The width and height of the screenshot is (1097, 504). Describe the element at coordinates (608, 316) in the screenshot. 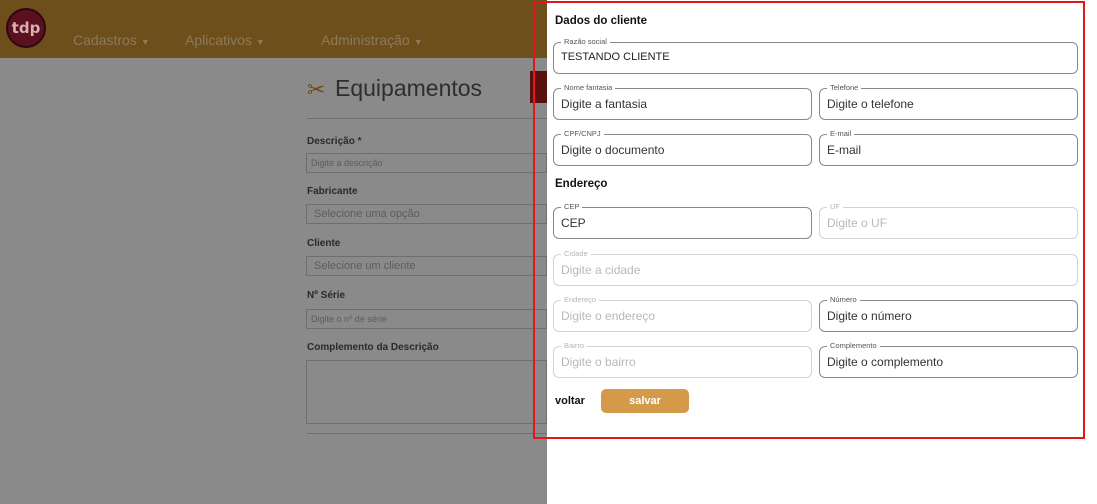

I see `endereco-placeholder: Digite o endereço` at that location.